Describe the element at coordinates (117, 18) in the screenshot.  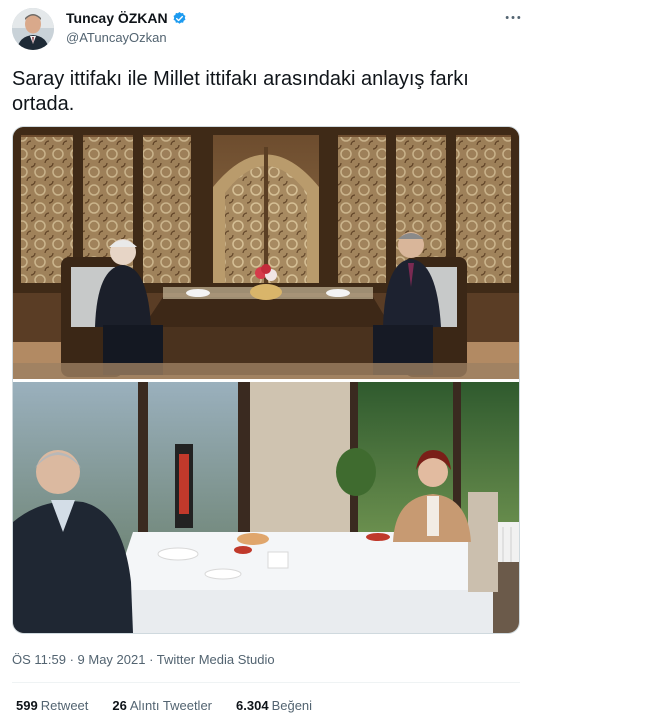
I see `author-name-text: Tuncay ÖZKAN` at that location.